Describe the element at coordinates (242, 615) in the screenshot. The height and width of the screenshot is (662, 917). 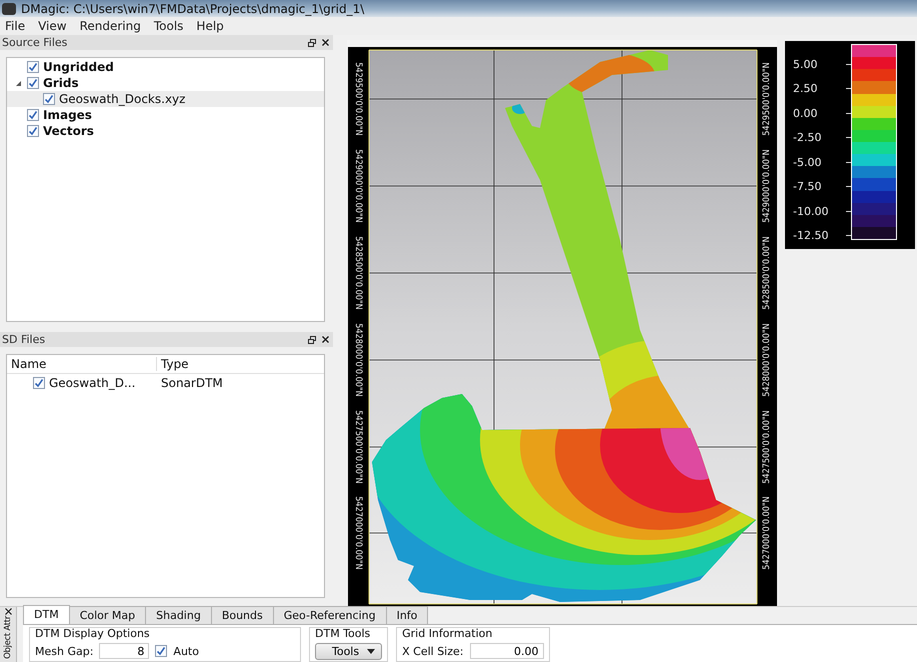
I see `tab: Bounds` at that location.